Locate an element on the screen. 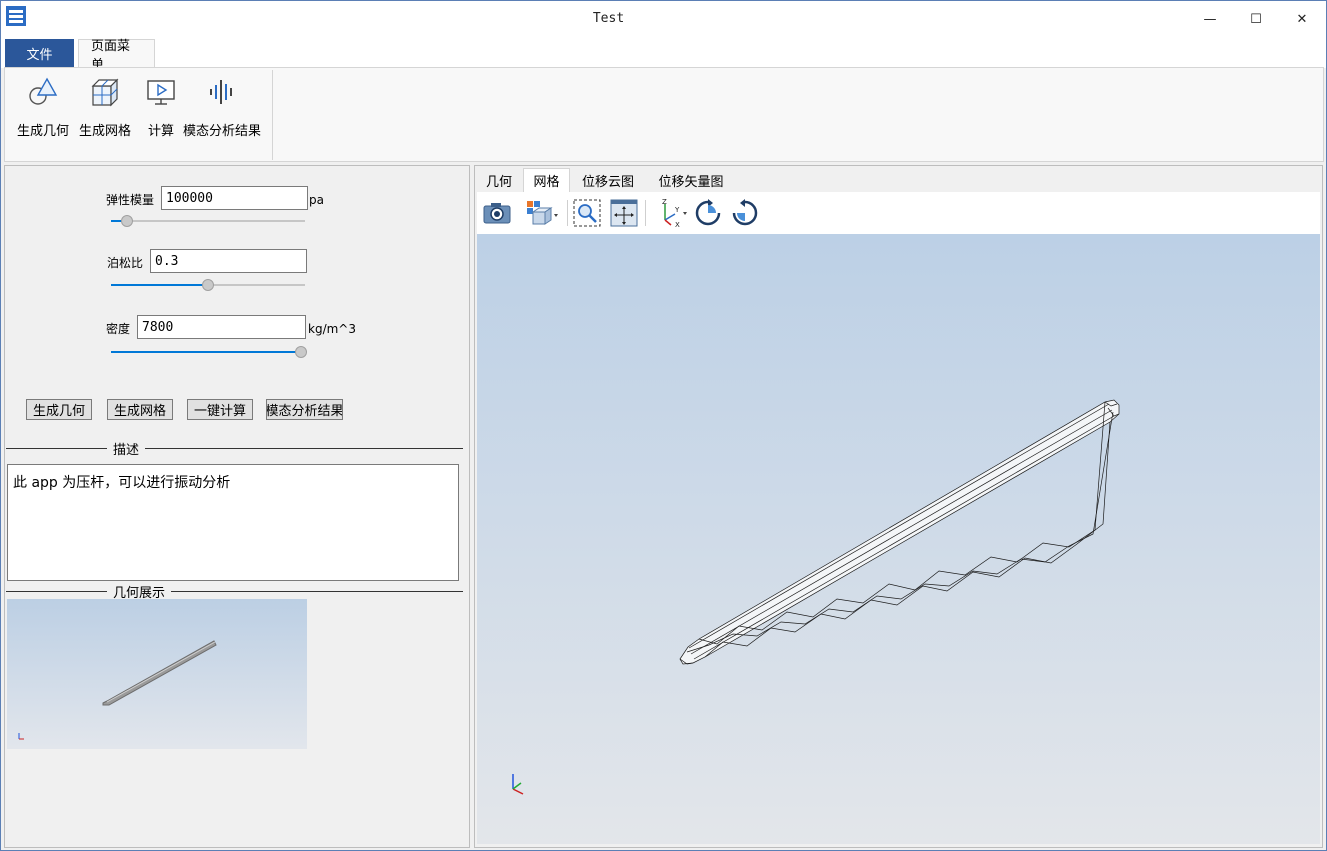  ribbon-generate-mesh-button: 生成网格 is located at coordinates (105, 106).